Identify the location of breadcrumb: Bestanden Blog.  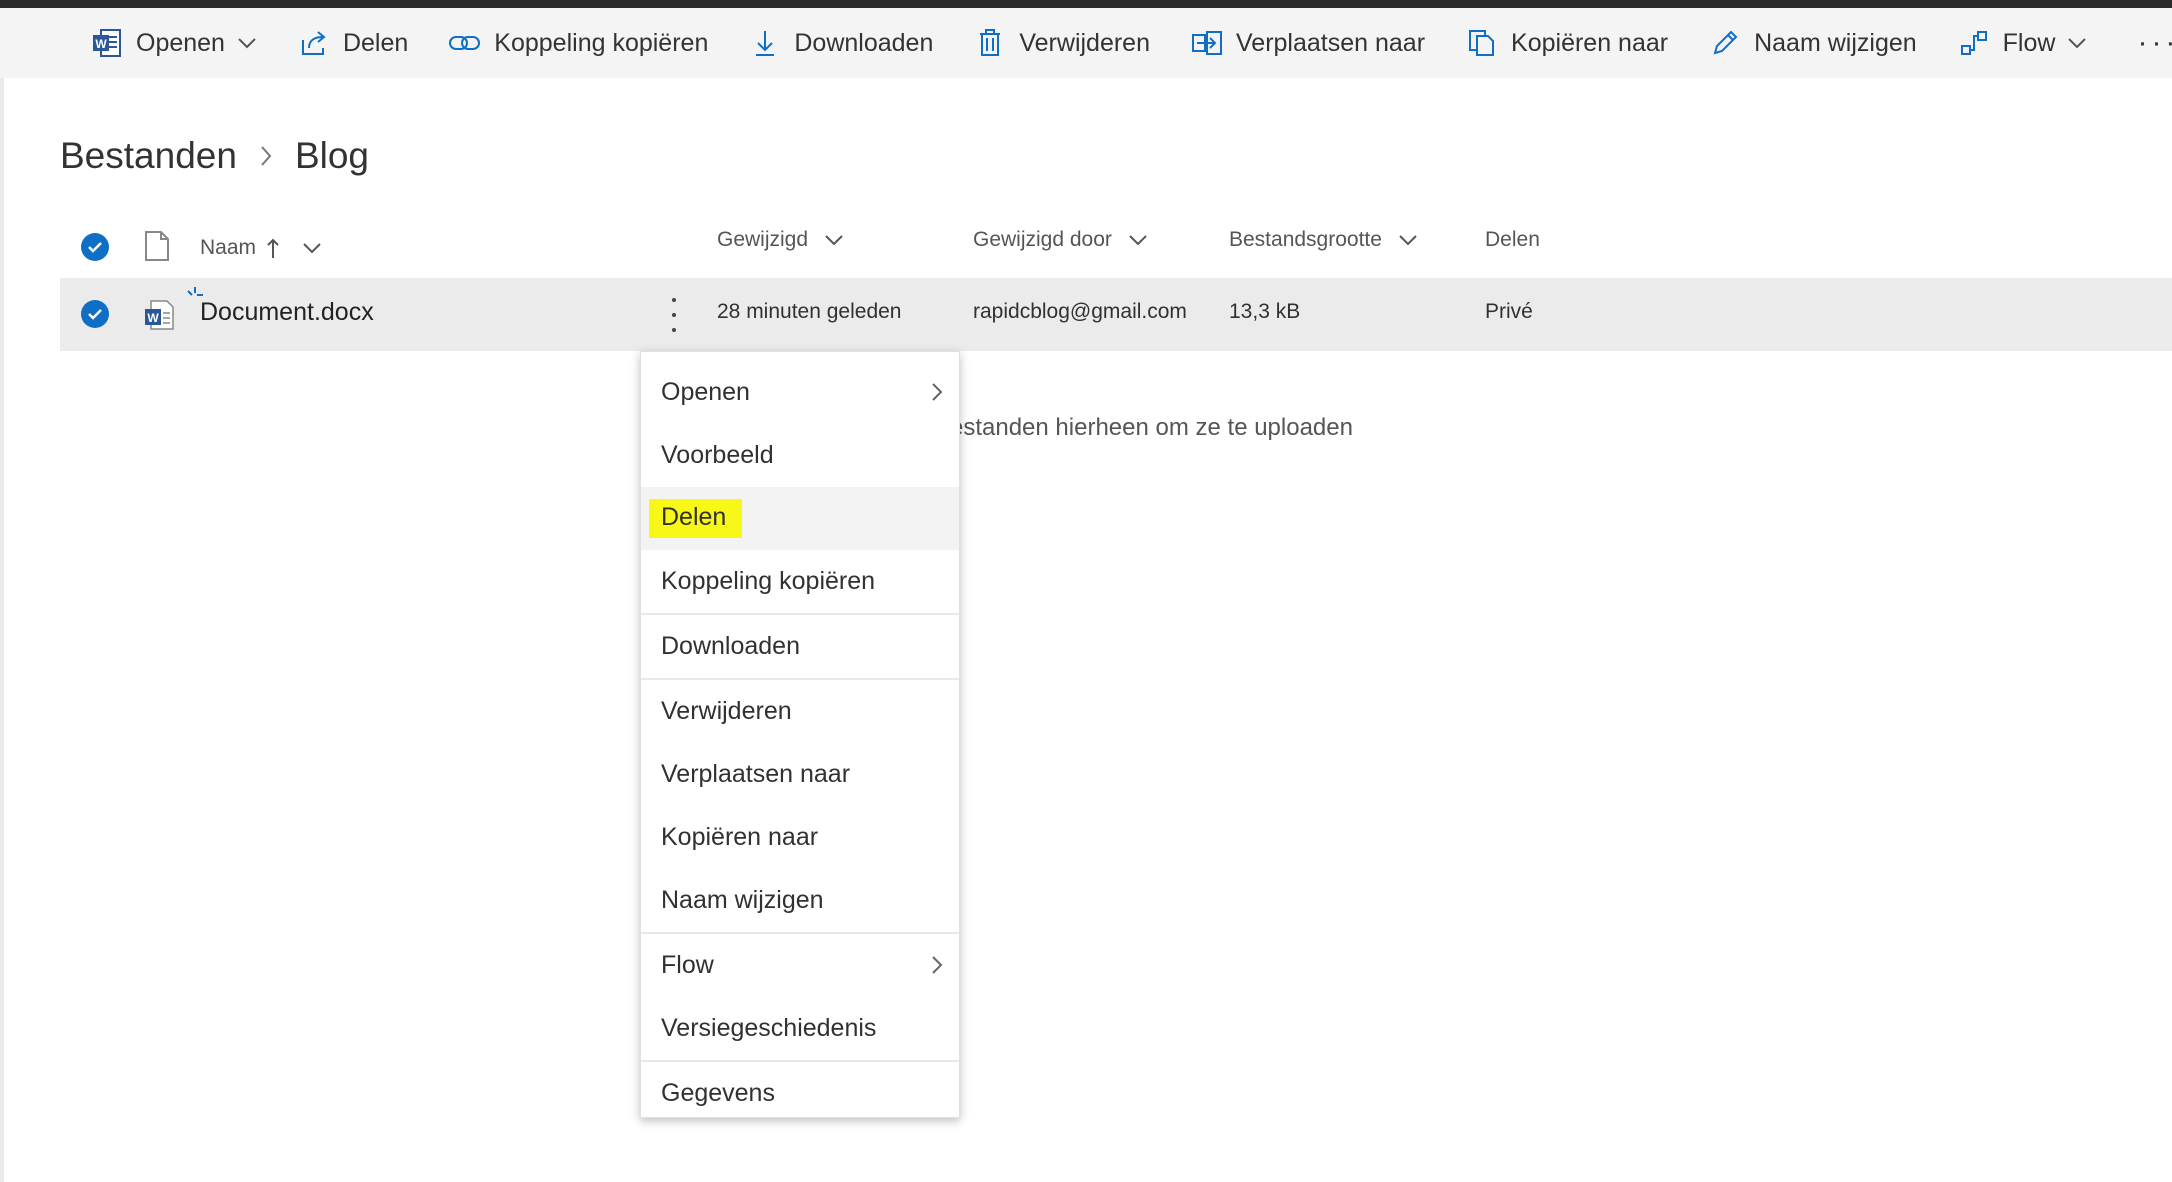
(214, 156).